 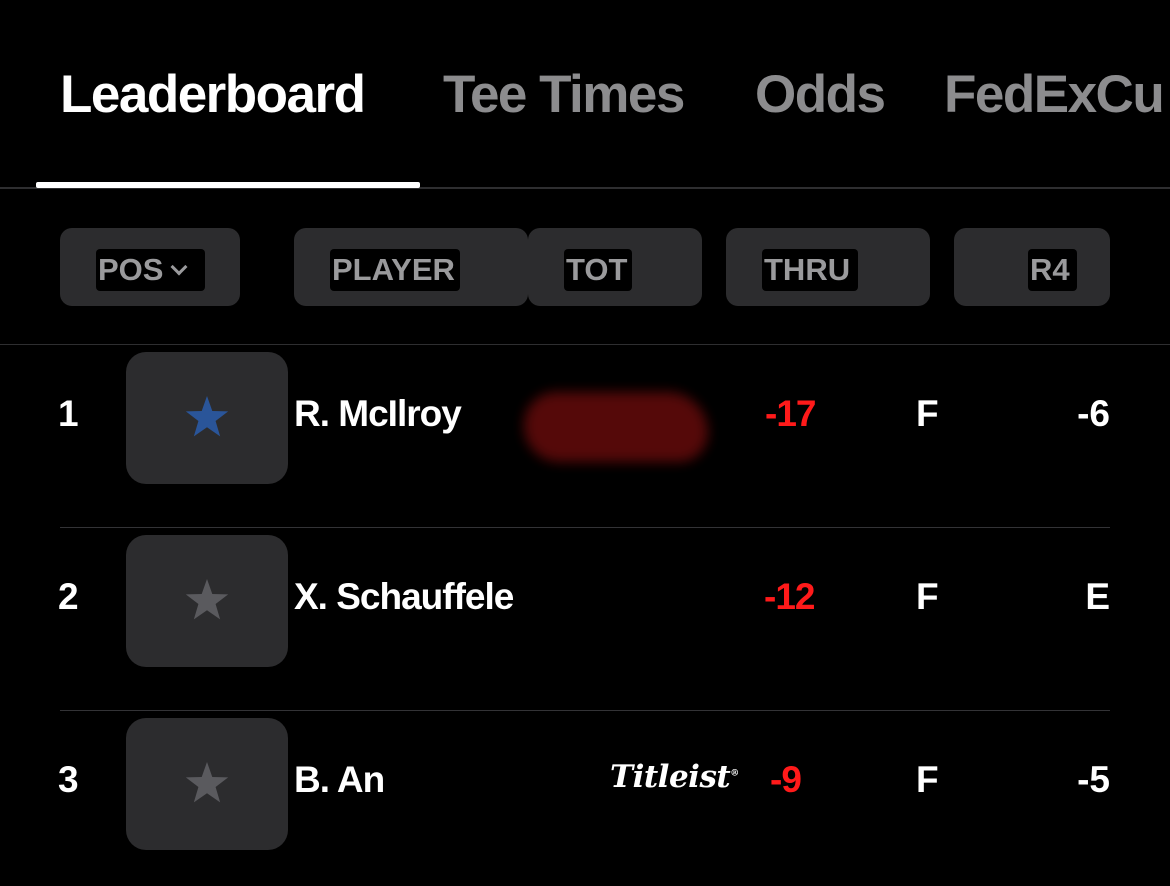 I want to click on r4-header-label: R4, so click(x=1052, y=270).